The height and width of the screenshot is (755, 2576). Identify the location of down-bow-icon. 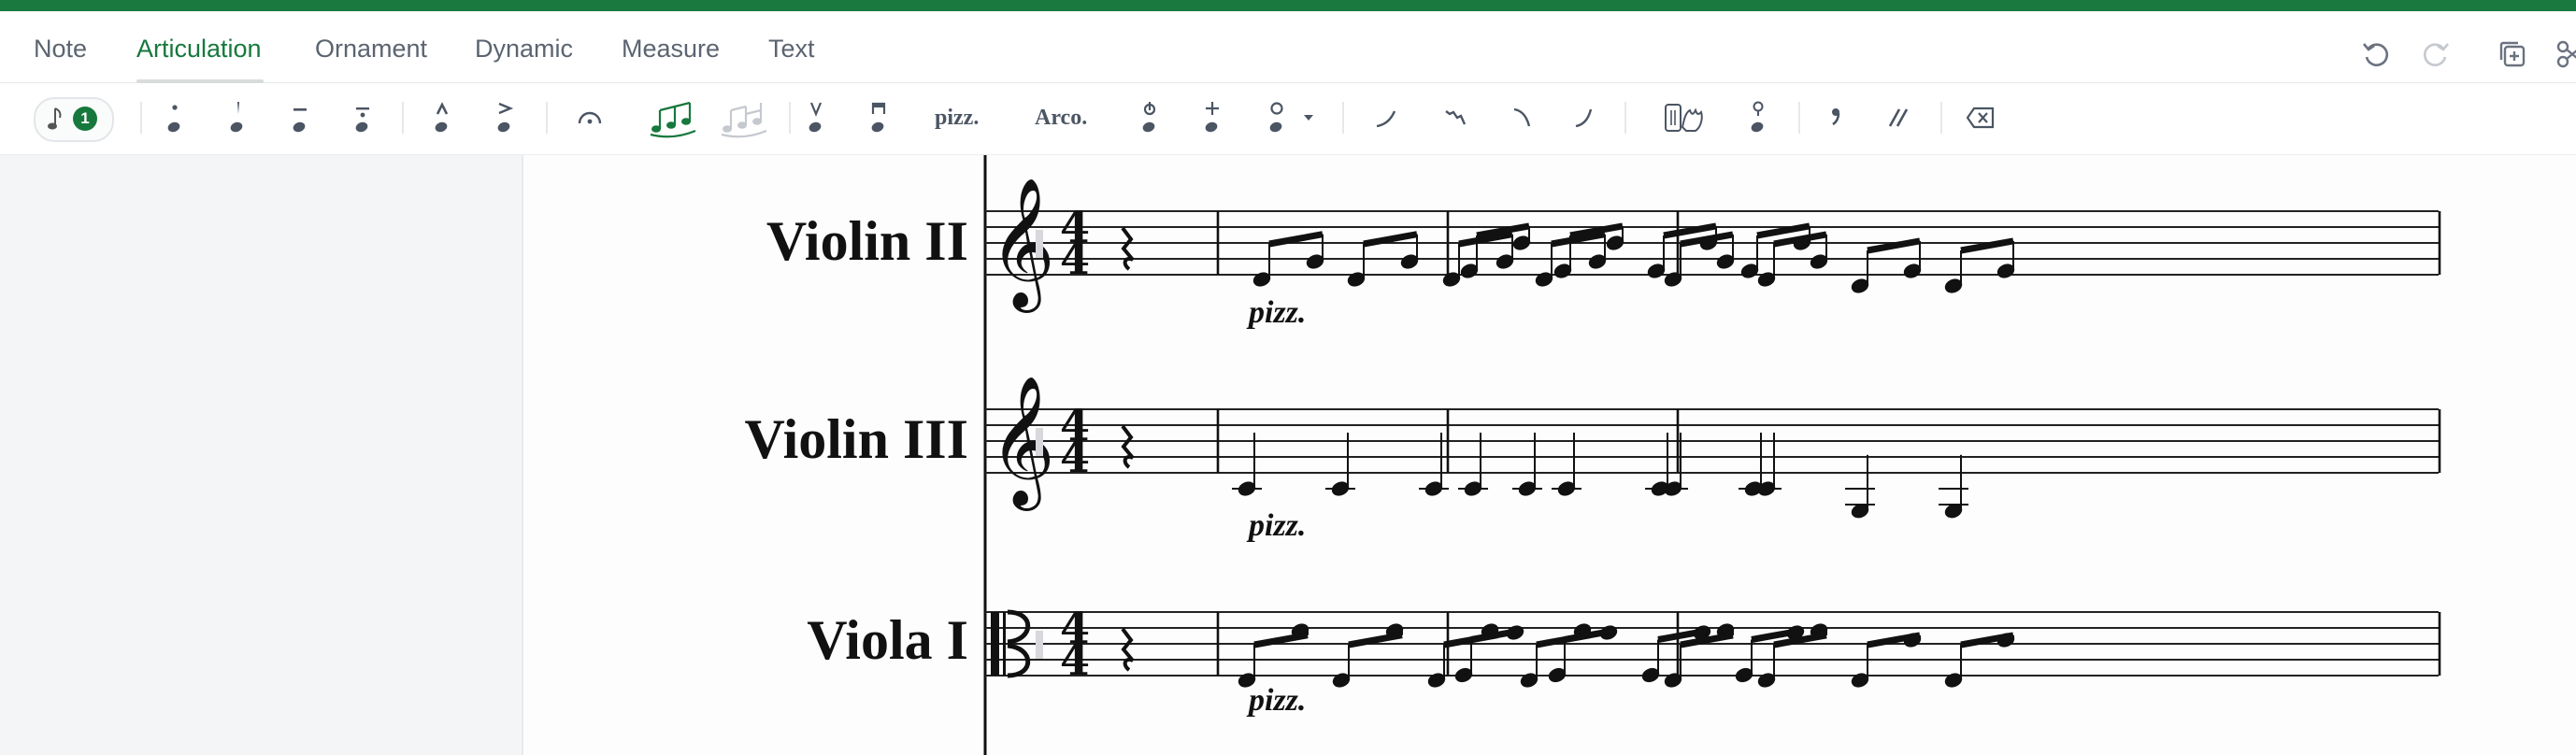
(878, 118).